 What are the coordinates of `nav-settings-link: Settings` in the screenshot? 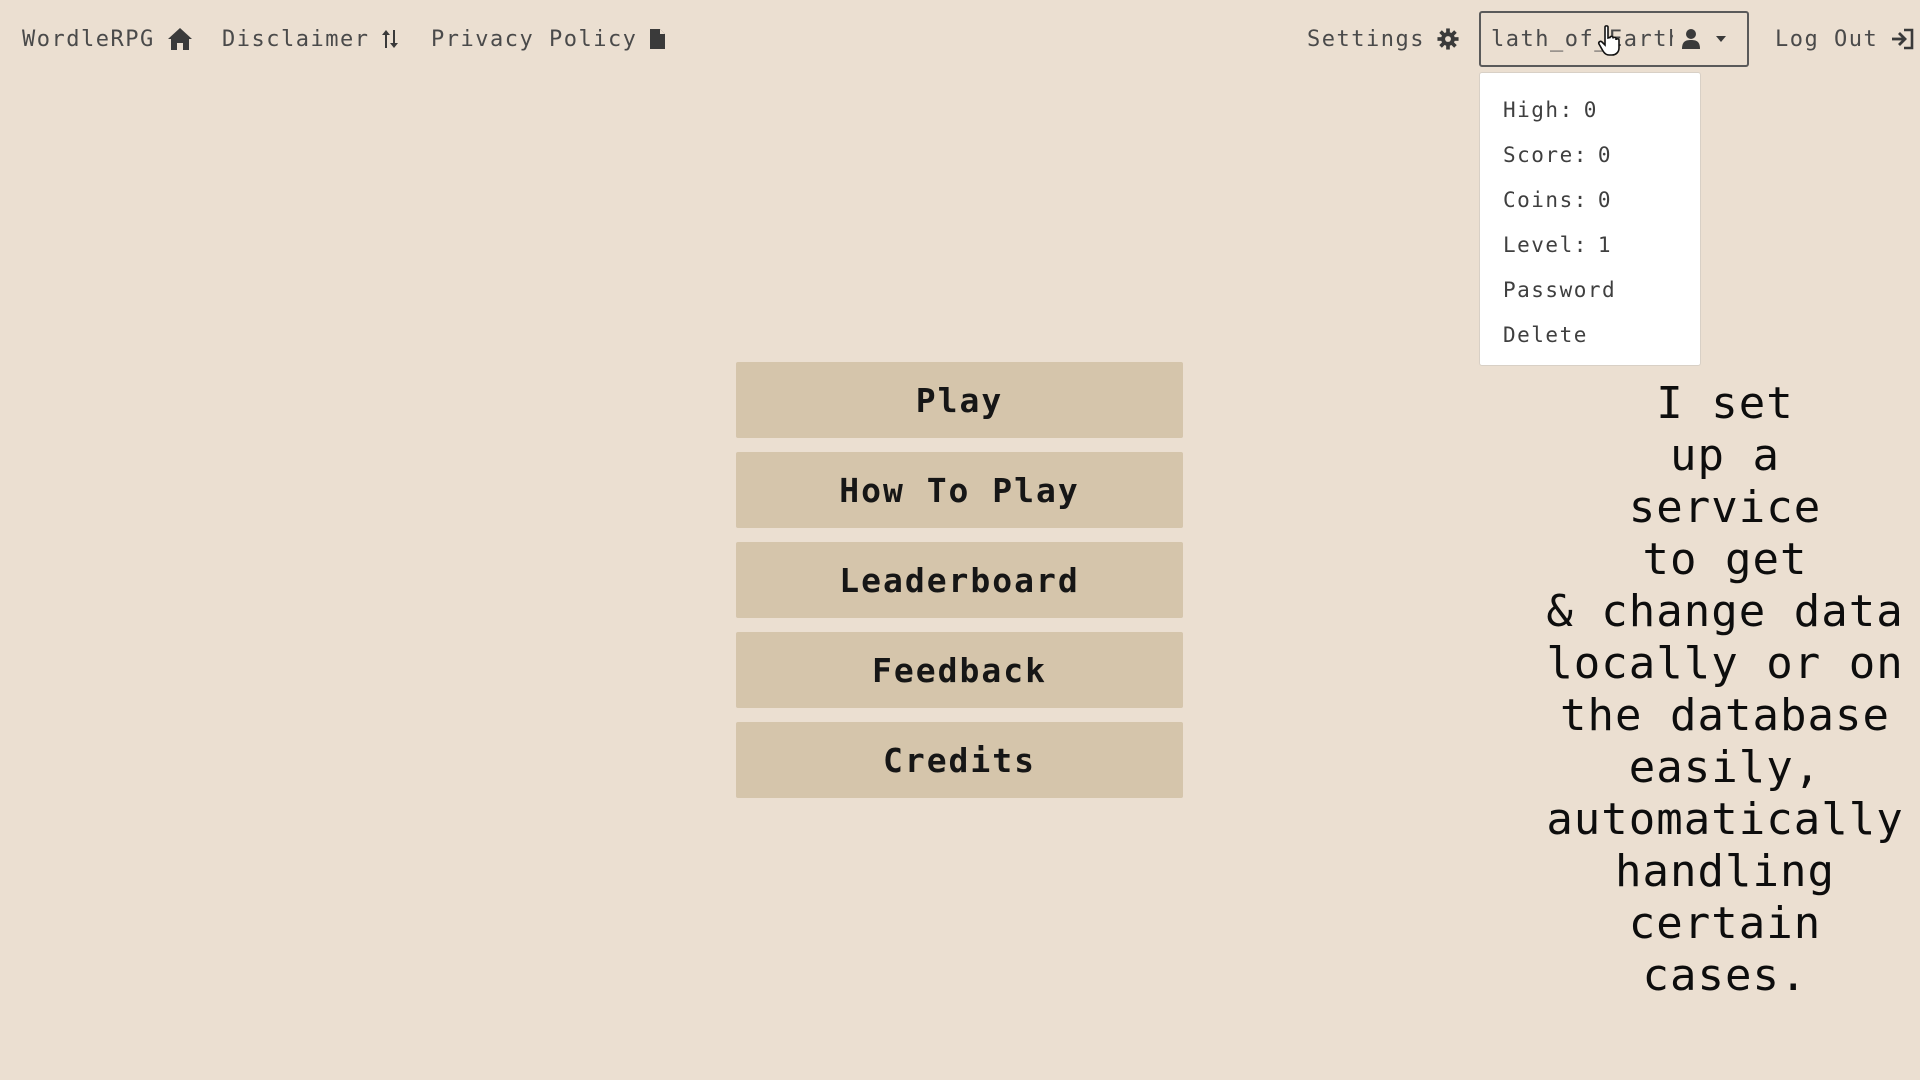 It's located at (1383, 39).